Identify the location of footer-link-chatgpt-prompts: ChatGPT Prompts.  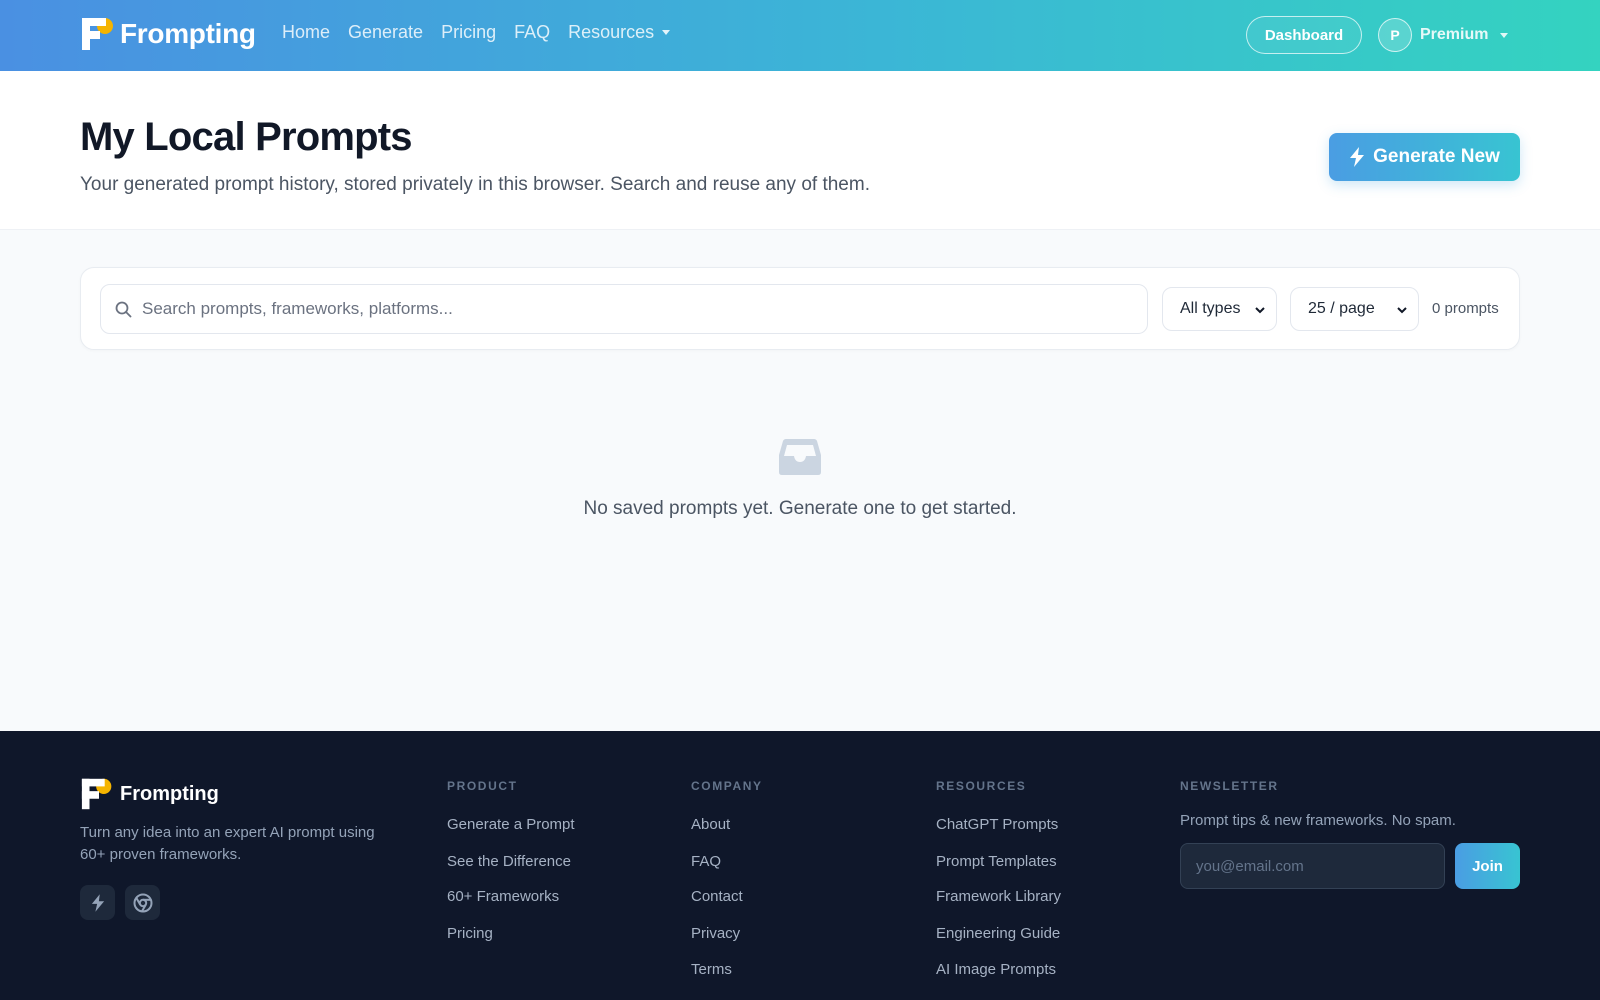
(997, 824).